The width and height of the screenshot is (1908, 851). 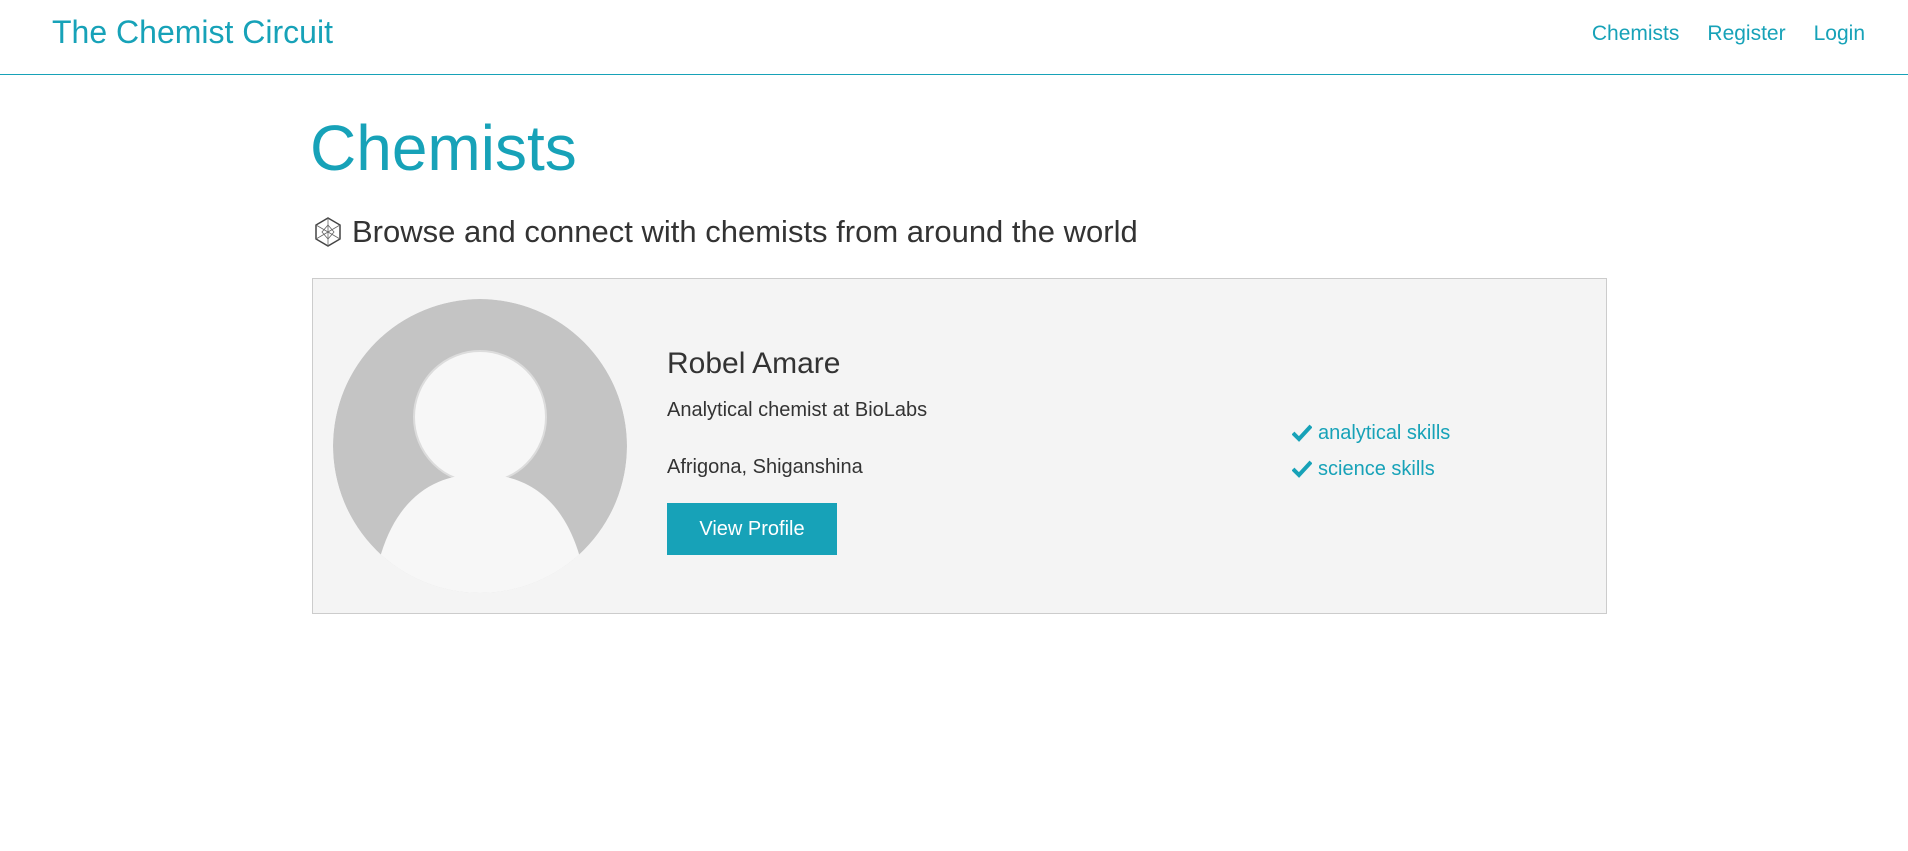 I want to click on page-title: Chemists, so click(x=443, y=148).